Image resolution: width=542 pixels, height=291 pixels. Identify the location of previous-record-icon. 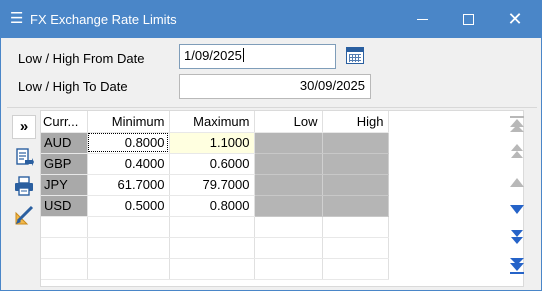
(517, 182).